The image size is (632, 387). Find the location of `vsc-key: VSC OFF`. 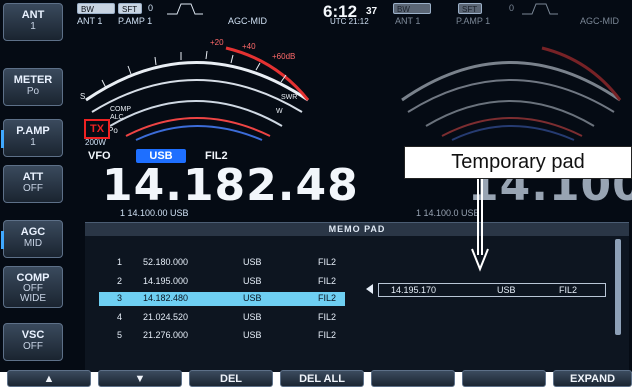

vsc-key: VSC OFF is located at coordinates (33, 342).